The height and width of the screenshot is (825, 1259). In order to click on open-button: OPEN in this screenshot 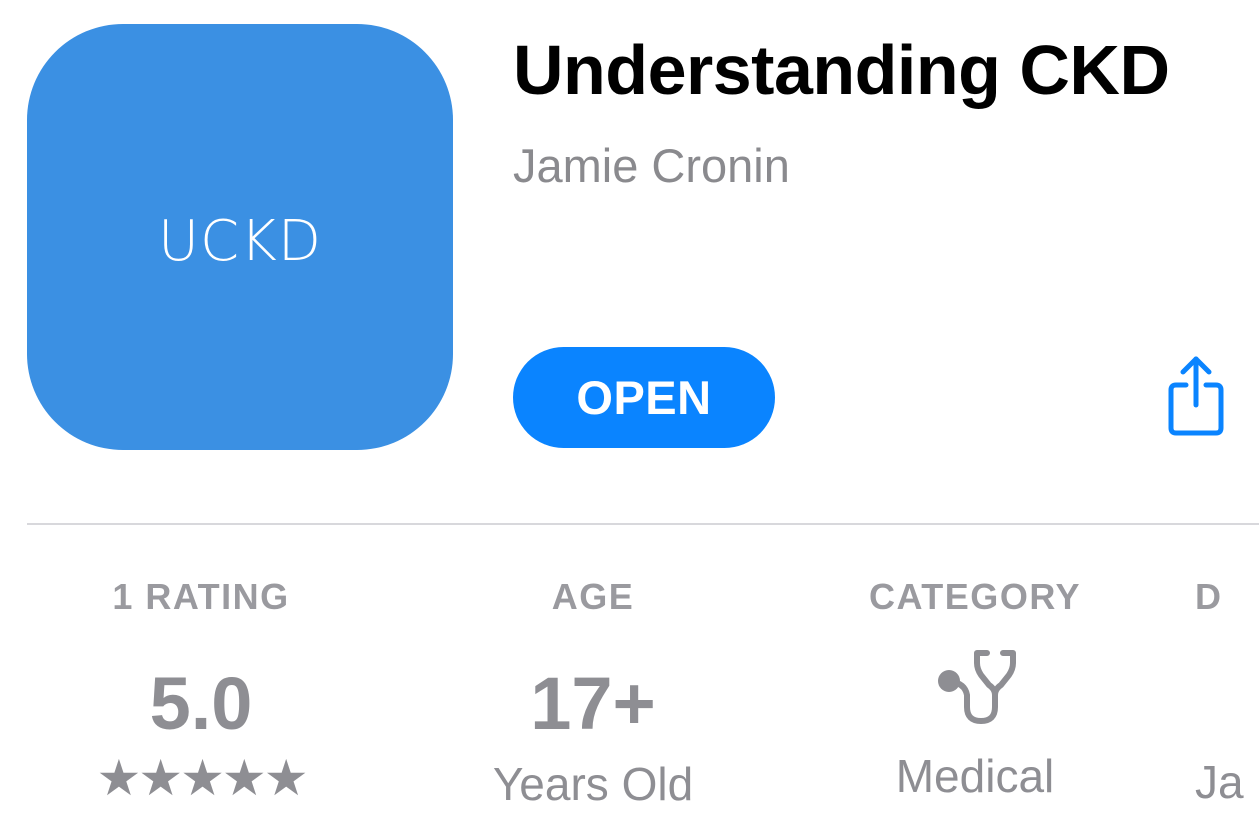, I will do `click(644, 397)`.